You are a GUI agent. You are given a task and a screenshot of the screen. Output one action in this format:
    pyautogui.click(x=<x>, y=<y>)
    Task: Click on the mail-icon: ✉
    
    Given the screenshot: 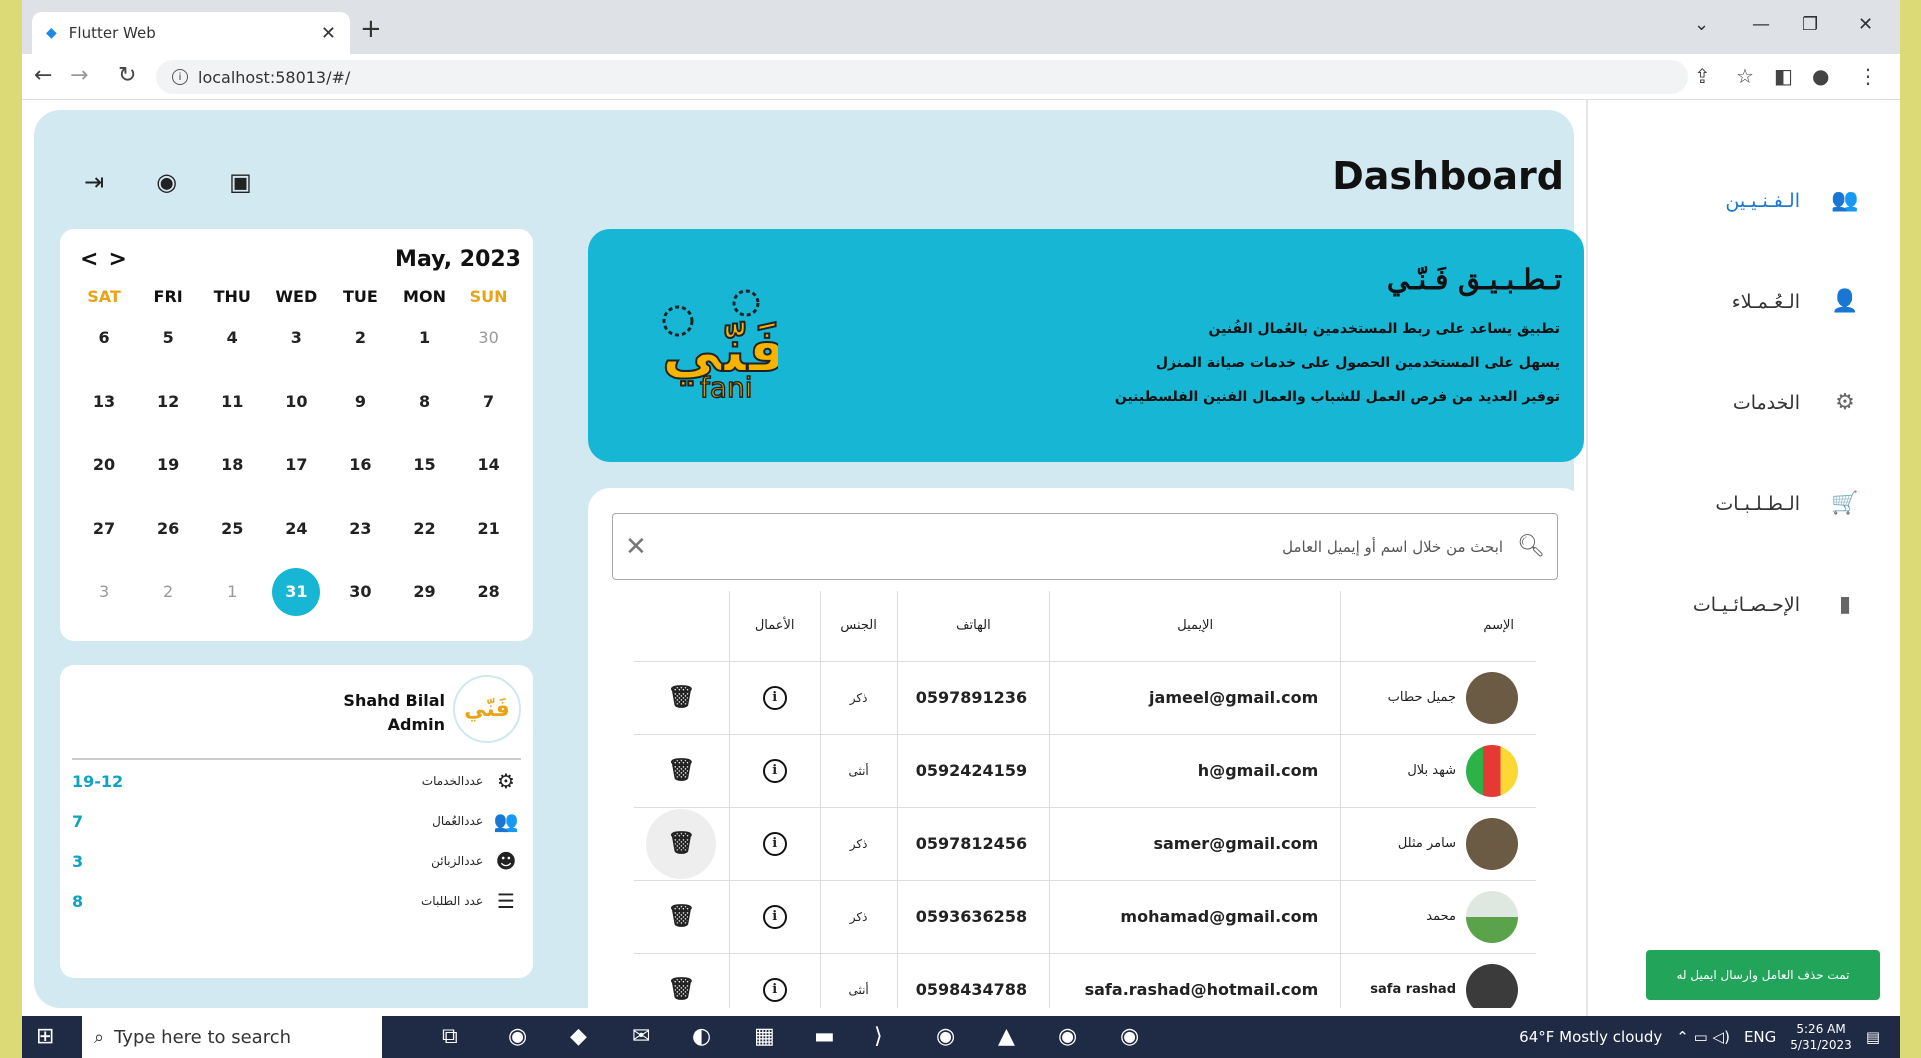 What is the action you would take?
    pyautogui.click(x=641, y=1036)
    